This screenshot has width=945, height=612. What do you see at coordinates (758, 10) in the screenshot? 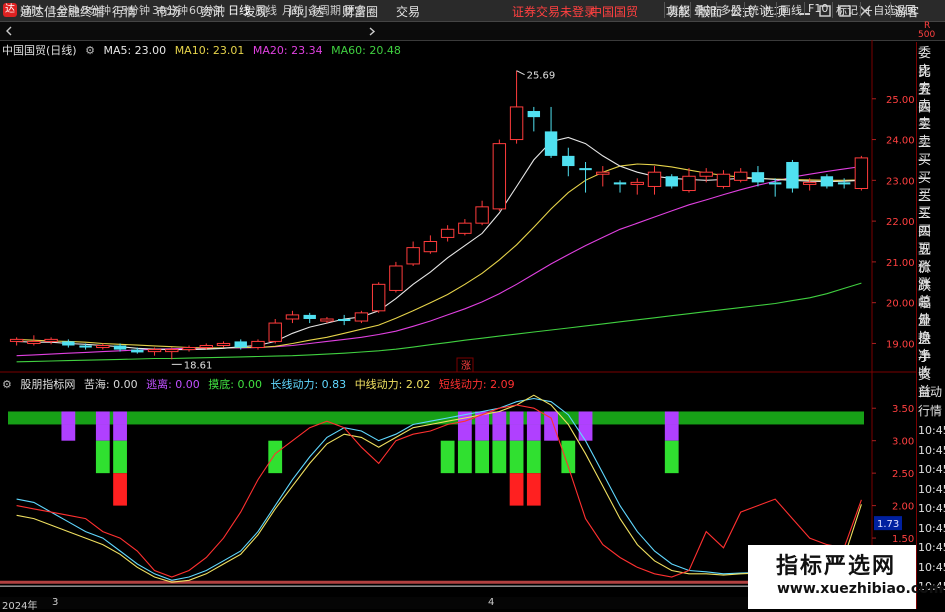
I see `tool-statistics: 统计` at bounding box center [758, 10].